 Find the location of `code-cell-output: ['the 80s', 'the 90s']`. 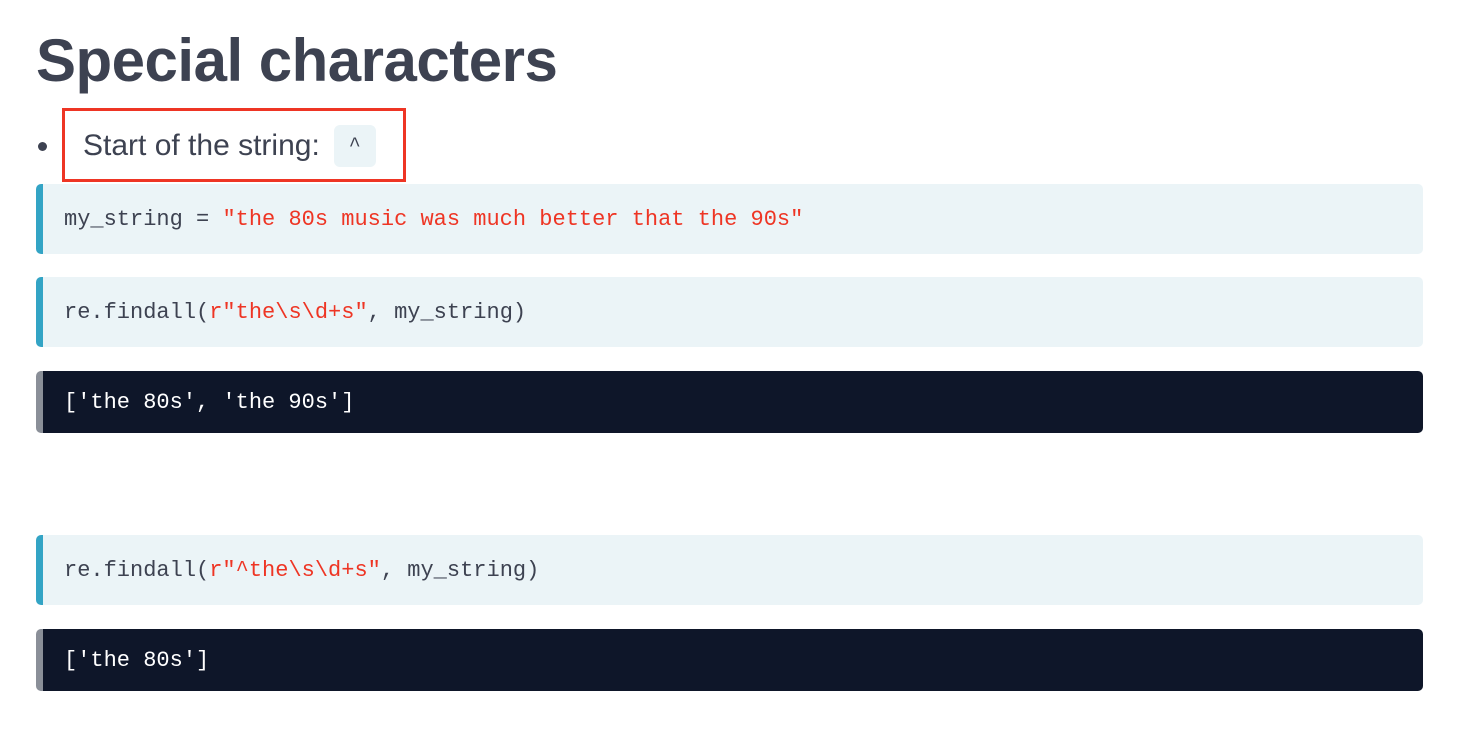

code-cell-output: ['the 80s', 'the 90s'] is located at coordinates (729, 402).